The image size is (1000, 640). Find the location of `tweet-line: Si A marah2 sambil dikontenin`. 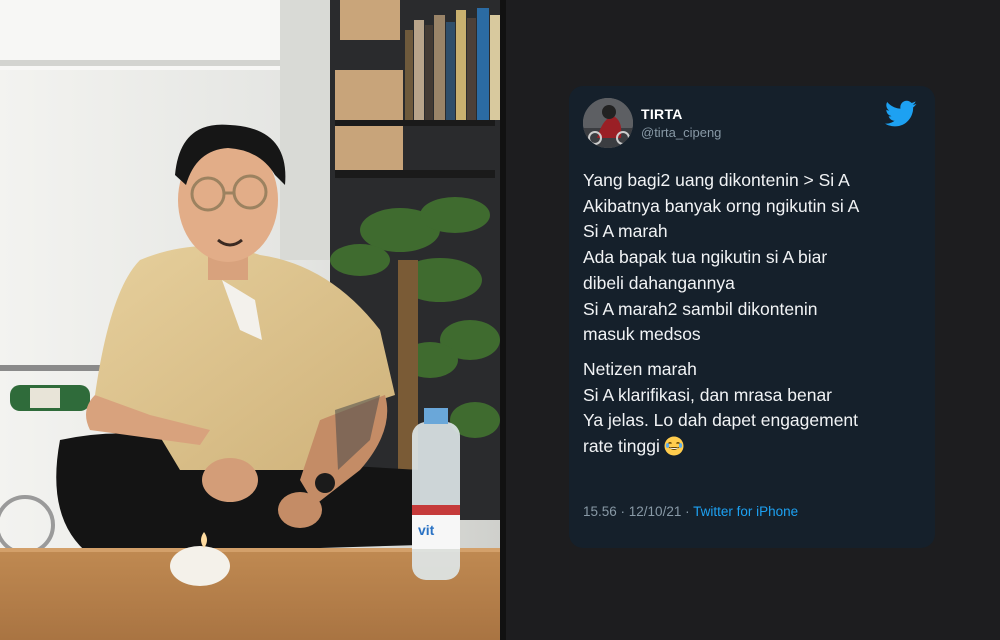

tweet-line: Si A marah2 sambil dikontenin is located at coordinates (700, 308).